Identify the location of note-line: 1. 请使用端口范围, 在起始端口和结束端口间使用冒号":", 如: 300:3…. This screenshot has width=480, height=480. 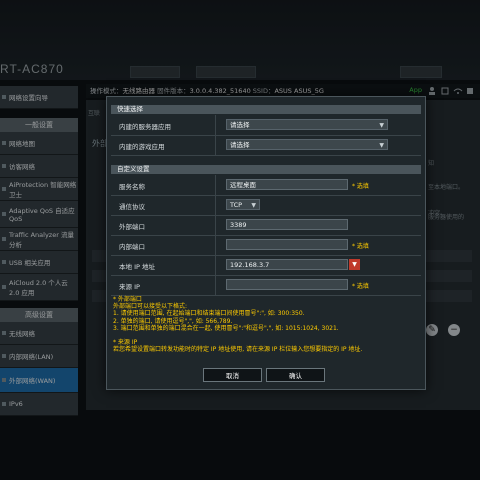
(209, 314).